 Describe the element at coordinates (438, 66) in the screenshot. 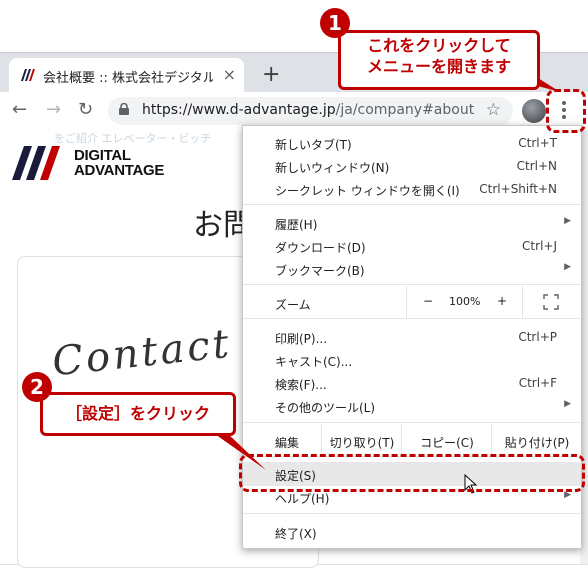

I see `callout-1-line2: メニューを開きます` at that location.